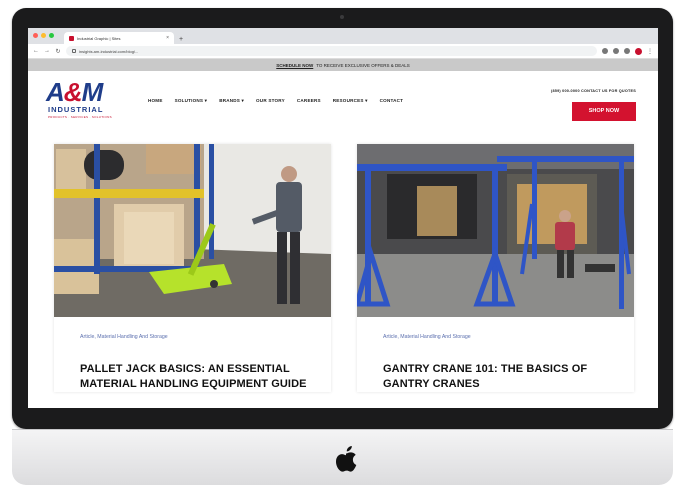 The width and height of the screenshot is (685, 491). Describe the element at coordinates (76, 109) in the screenshot. I see `logo-subtitle: INDUSTRIAL` at that location.